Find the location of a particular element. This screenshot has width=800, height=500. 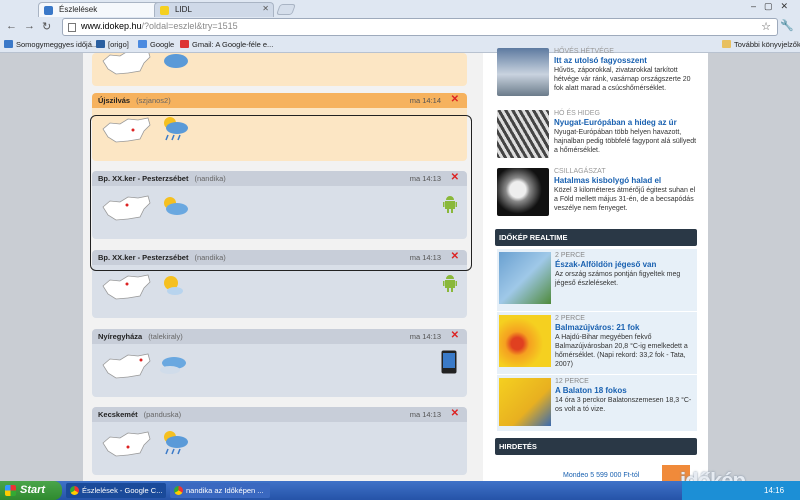

window-controls: –▢✕ is located at coordinates (773, 6).